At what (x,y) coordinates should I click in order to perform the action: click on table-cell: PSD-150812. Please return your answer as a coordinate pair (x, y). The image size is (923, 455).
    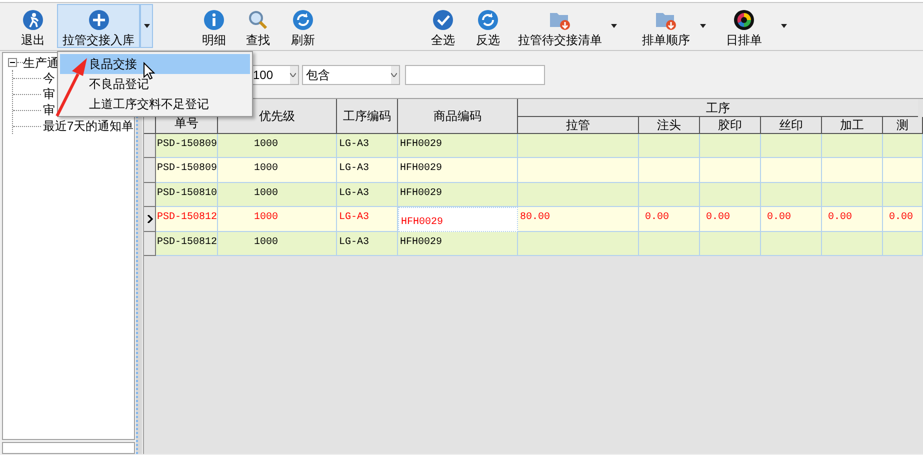
    Looking at the image, I should click on (187, 244).